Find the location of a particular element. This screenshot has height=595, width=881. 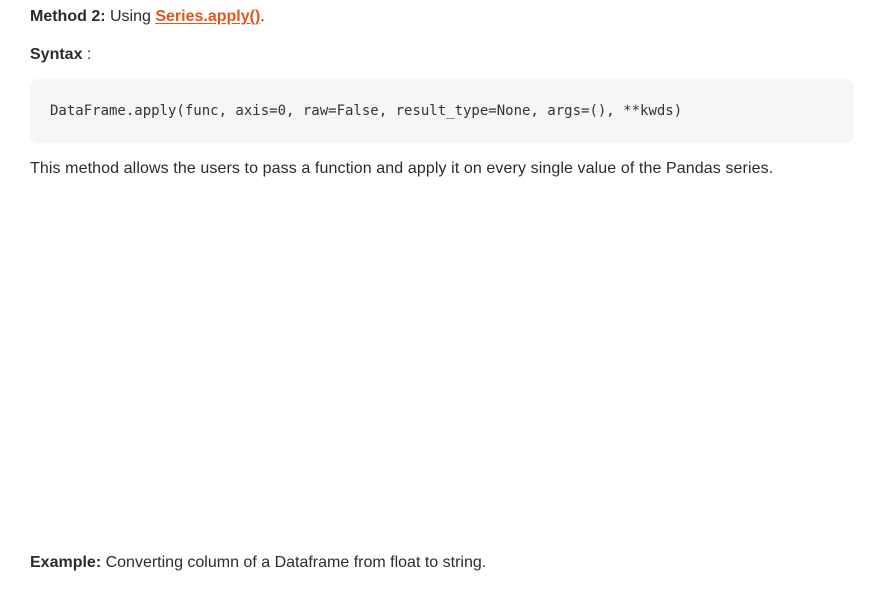

method-suffix: . is located at coordinates (262, 16).